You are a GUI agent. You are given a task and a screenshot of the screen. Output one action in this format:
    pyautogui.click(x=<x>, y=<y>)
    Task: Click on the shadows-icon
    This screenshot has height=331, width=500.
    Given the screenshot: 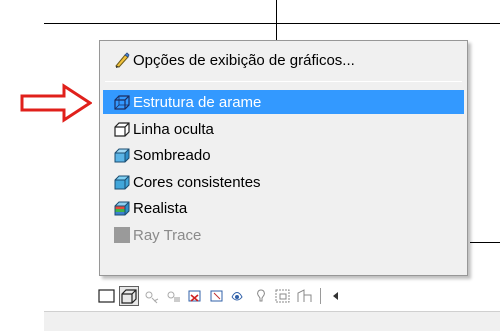 What is the action you would take?
    pyautogui.click(x=173, y=296)
    